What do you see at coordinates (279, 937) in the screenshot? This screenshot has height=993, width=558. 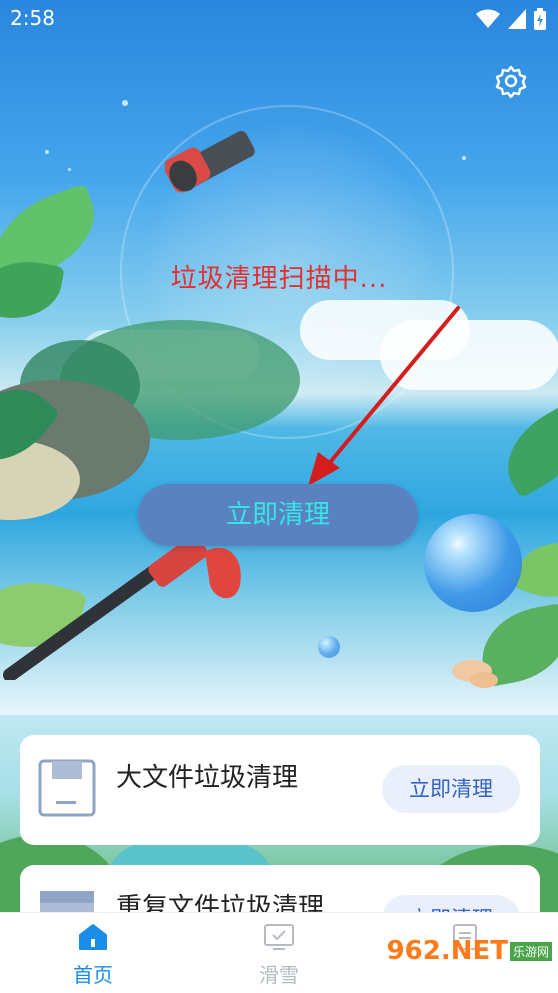 I see `monitor-icon` at bounding box center [279, 937].